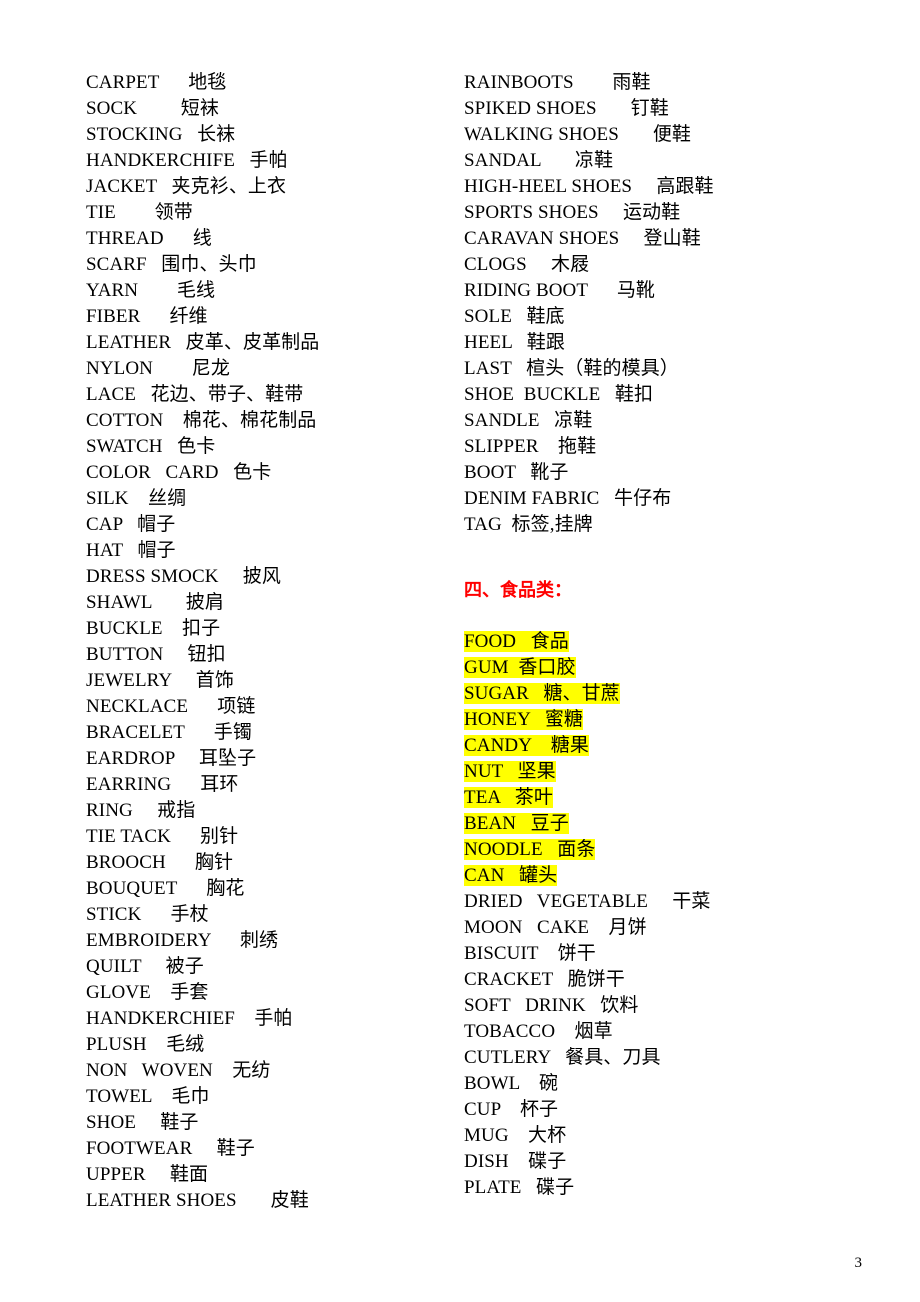 Image resolution: width=920 pixels, height=1302 pixels. Describe the element at coordinates (692, 694) in the screenshot. I see `vocab-entry-highlighted: SUGAR 糖、甘蔗` at that location.